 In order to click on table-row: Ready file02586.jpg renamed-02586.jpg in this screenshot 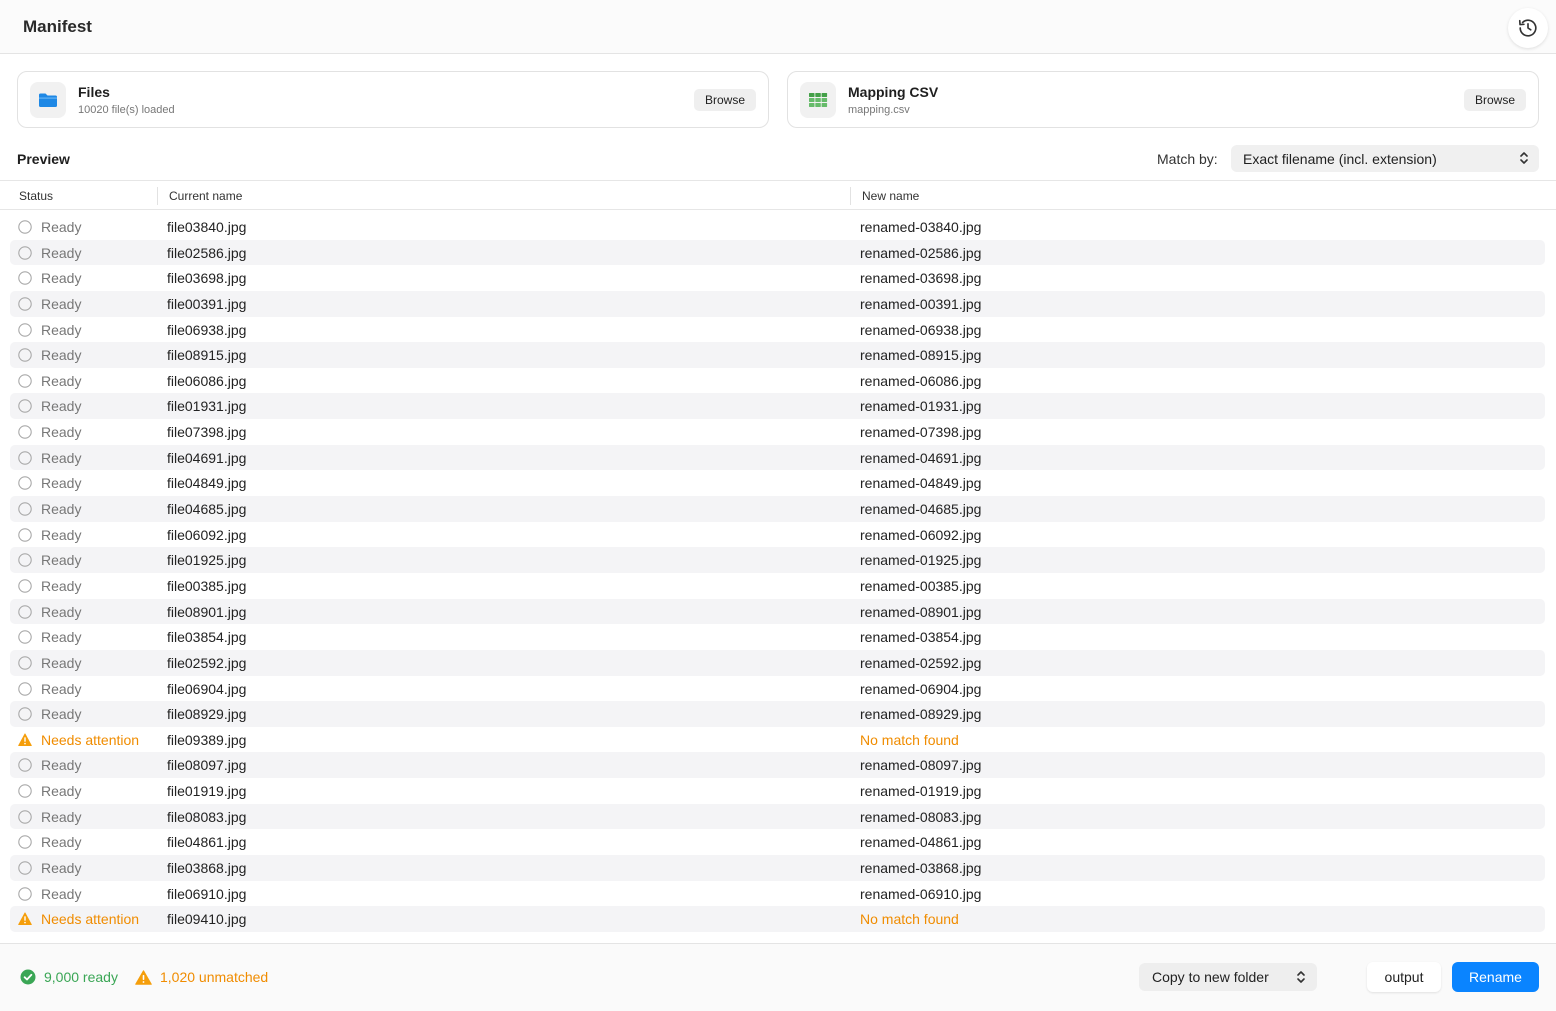, I will do `click(777, 252)`.